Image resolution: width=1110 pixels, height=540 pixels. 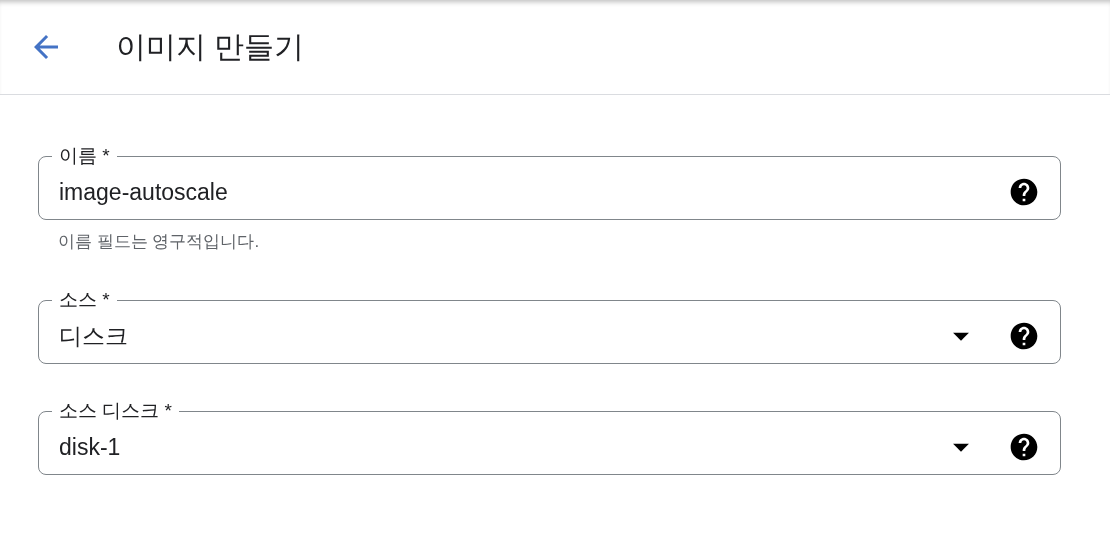 What do you see at coordinates (144, 192) in the screenshot?
I see `field-value: image-autoscale` at bounding box center [144, 192].